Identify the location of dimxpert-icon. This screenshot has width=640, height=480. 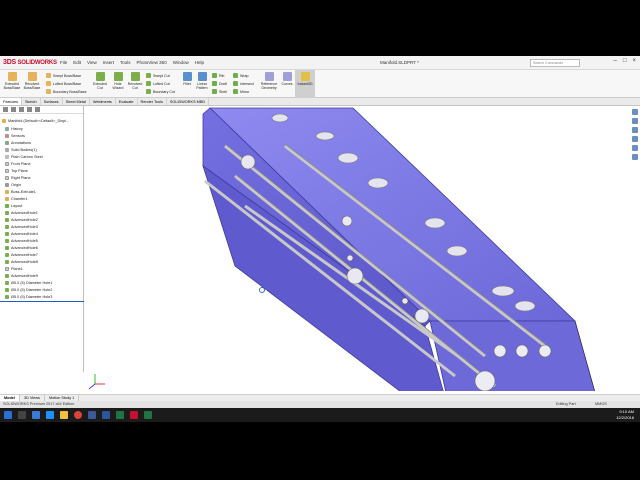
(29, 109).